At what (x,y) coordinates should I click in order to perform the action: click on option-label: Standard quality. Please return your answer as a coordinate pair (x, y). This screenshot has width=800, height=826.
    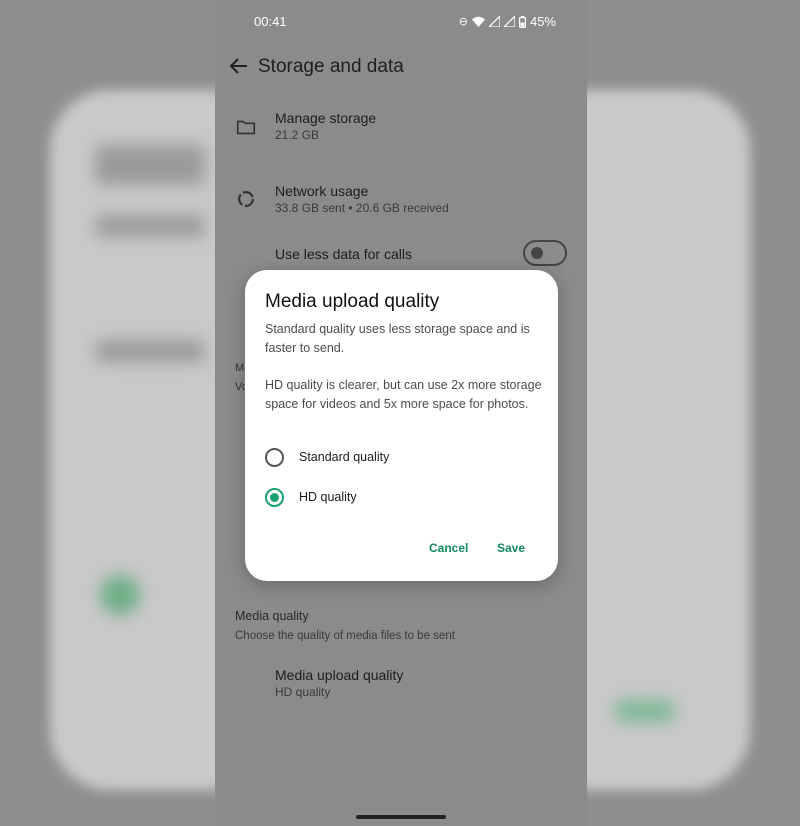
    Looking at the image, I should click on (344, 457).